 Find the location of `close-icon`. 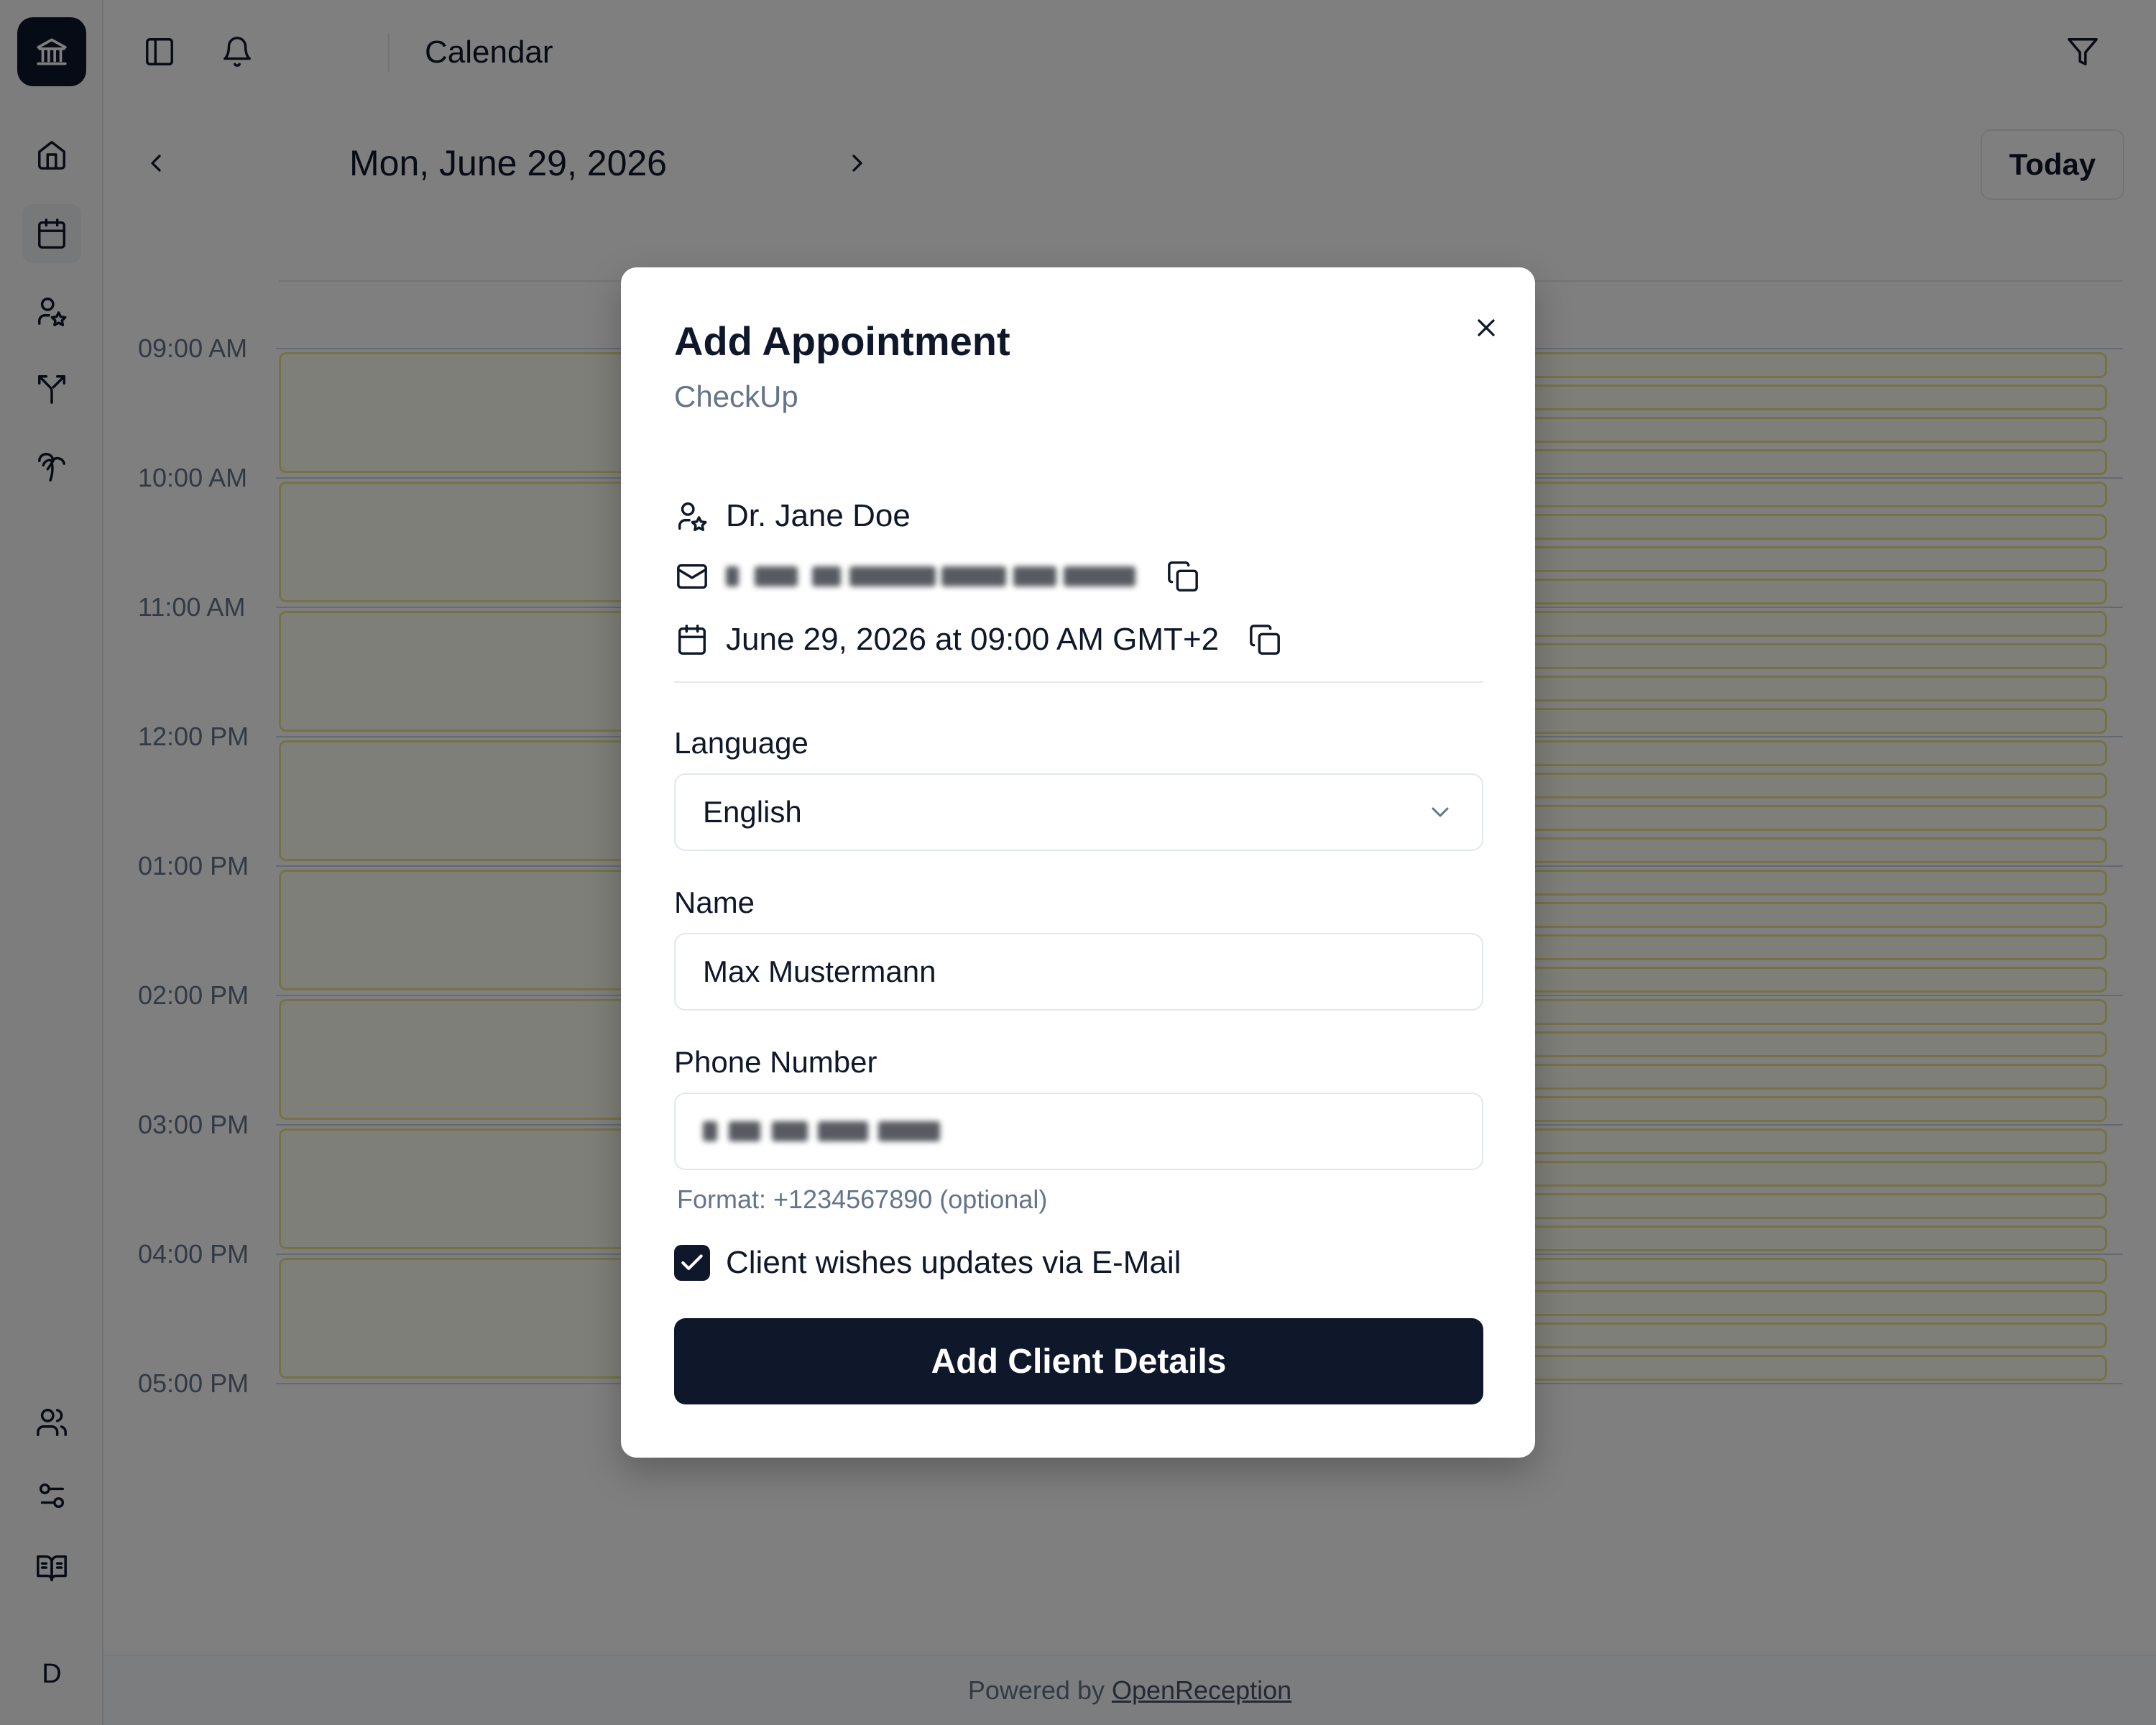

close-icon is located at coordinates (1486, 327).